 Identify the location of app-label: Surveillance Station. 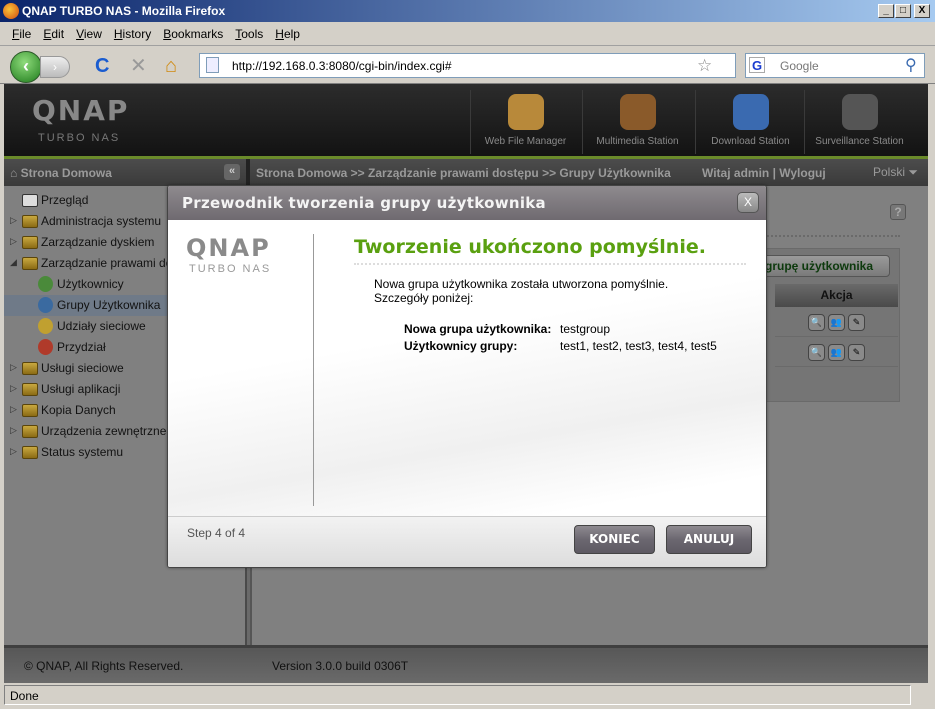
(859, 141).